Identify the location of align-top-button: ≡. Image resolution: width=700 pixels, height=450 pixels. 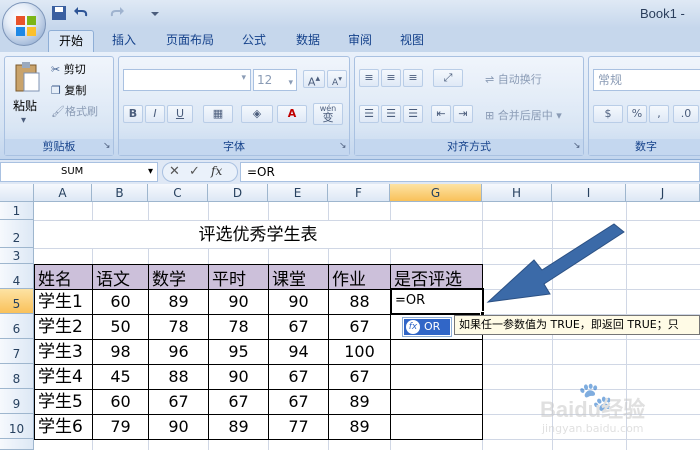
(369, 78).